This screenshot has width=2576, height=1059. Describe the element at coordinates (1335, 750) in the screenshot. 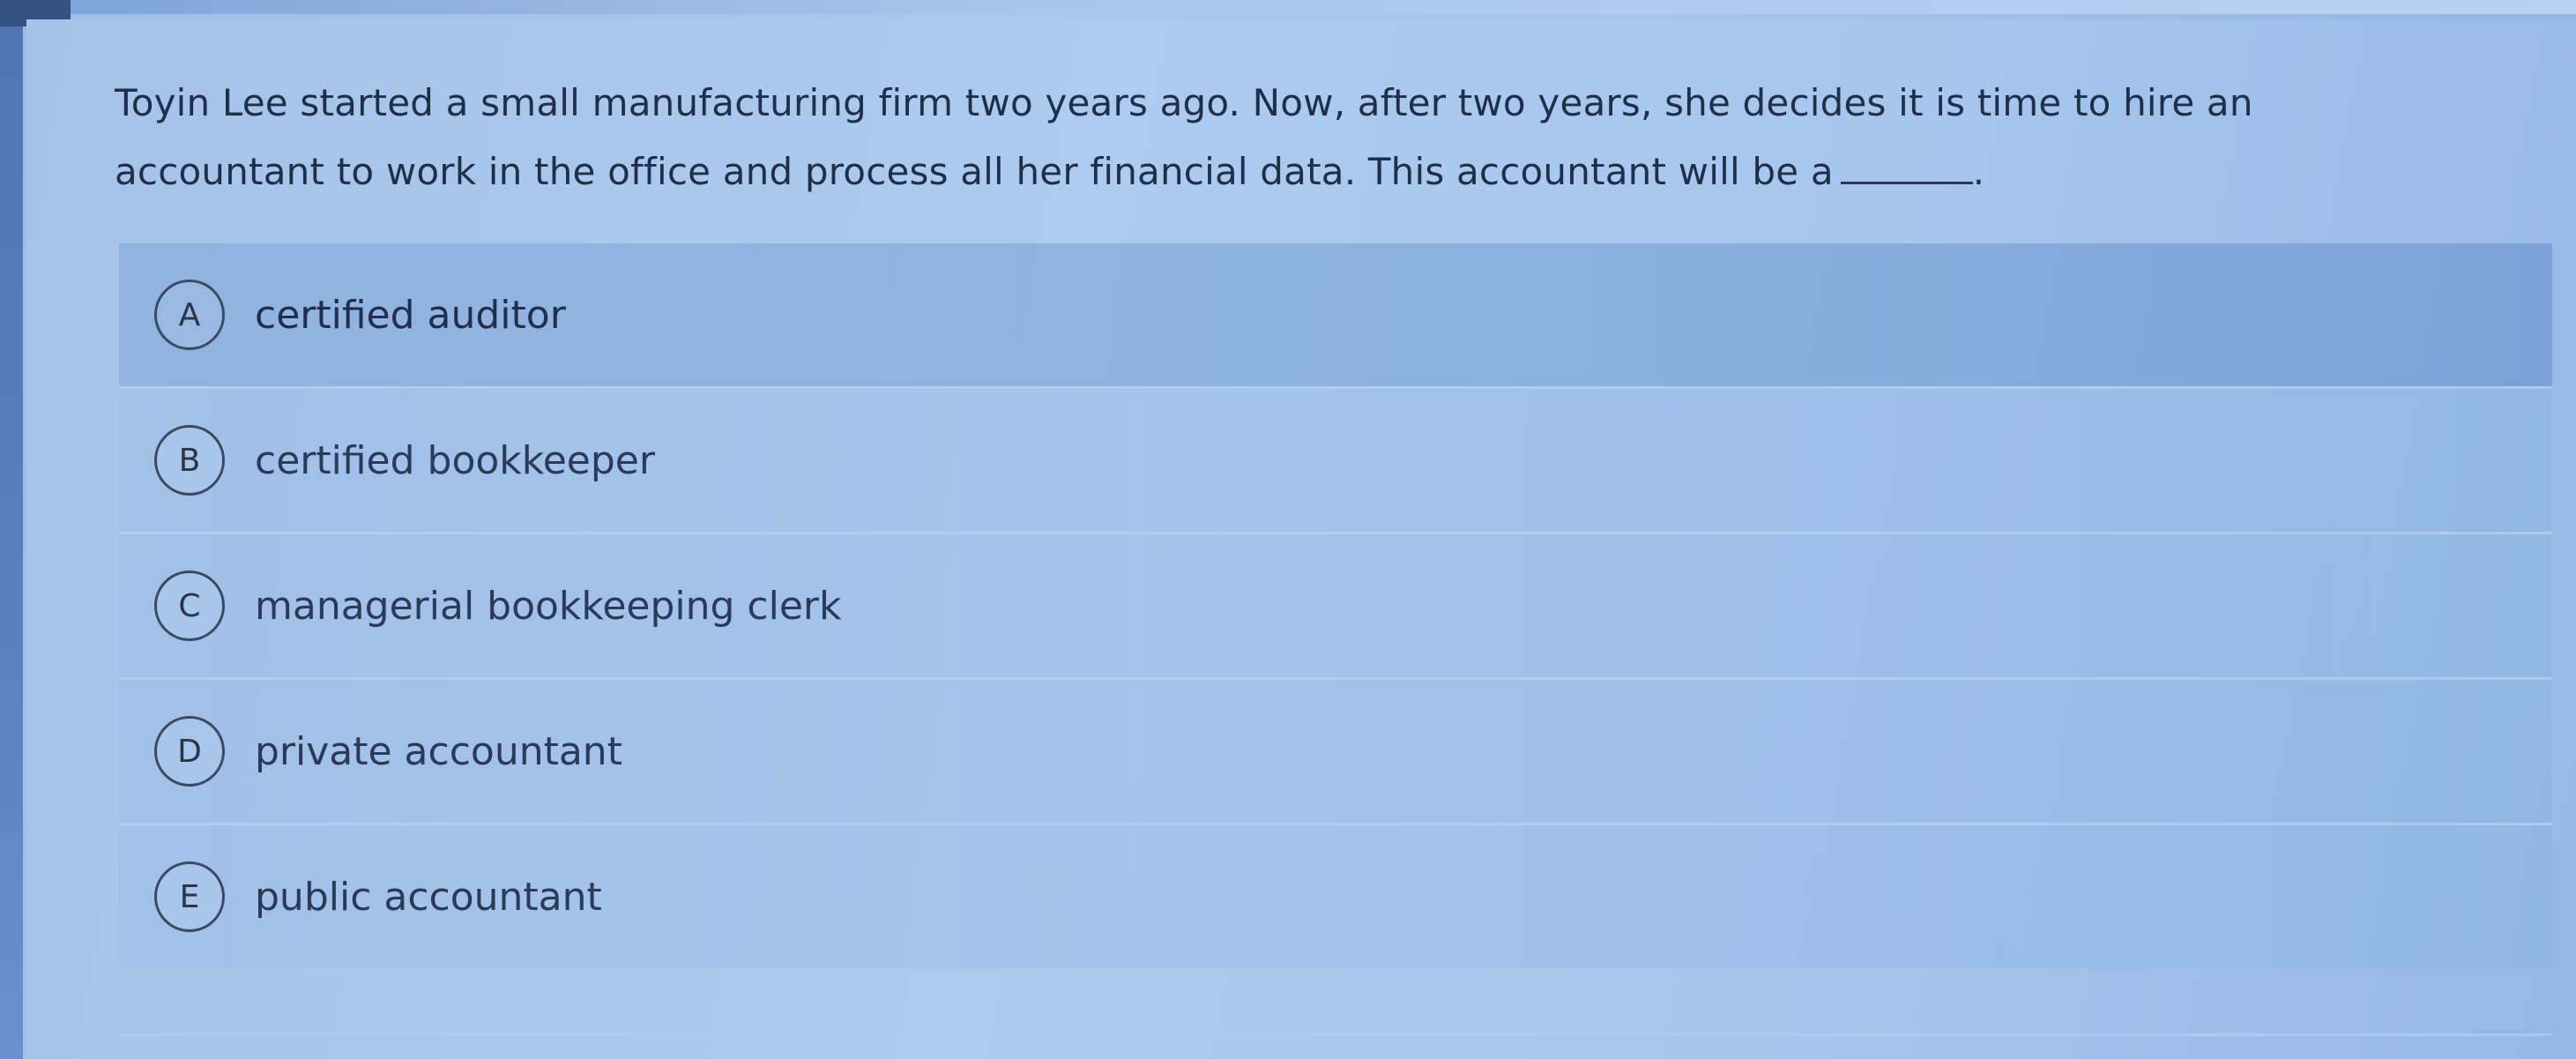

I see `choice-d: D private accountant` at that location.